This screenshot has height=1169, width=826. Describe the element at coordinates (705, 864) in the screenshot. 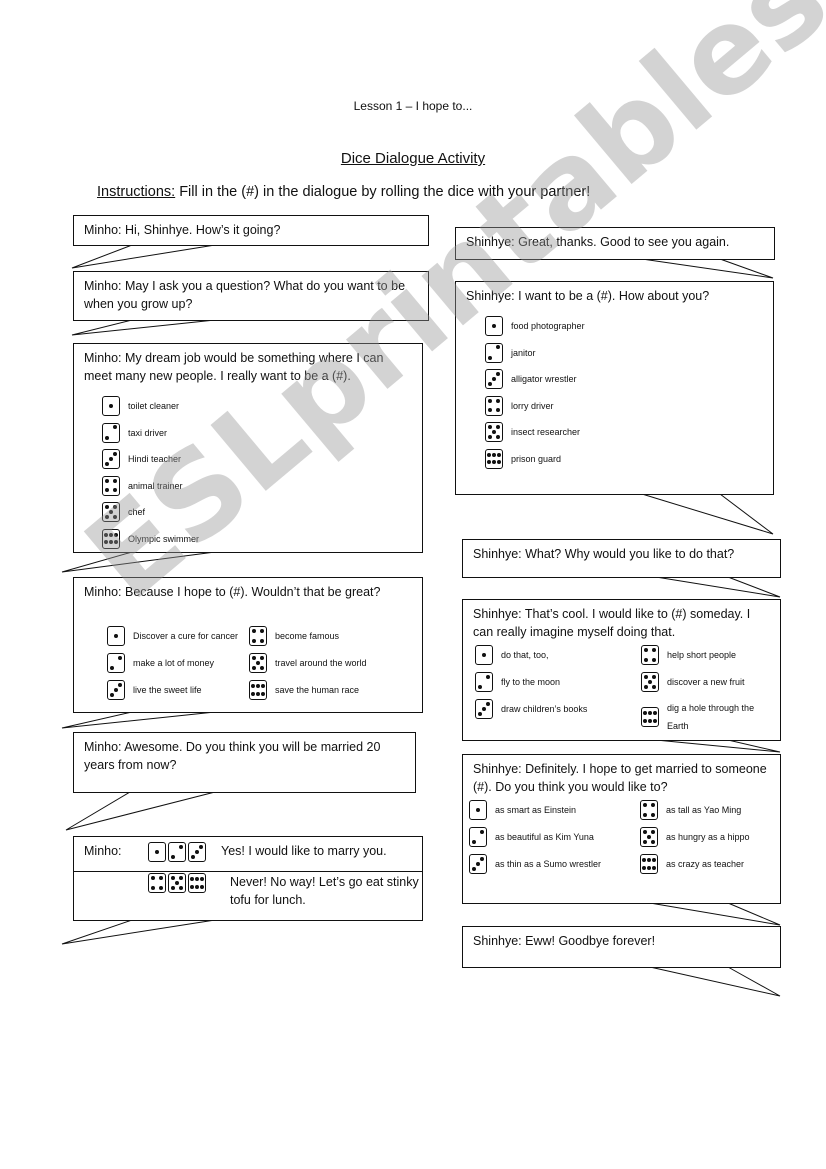

I see `option-label: as crazy as teacher` at that location.